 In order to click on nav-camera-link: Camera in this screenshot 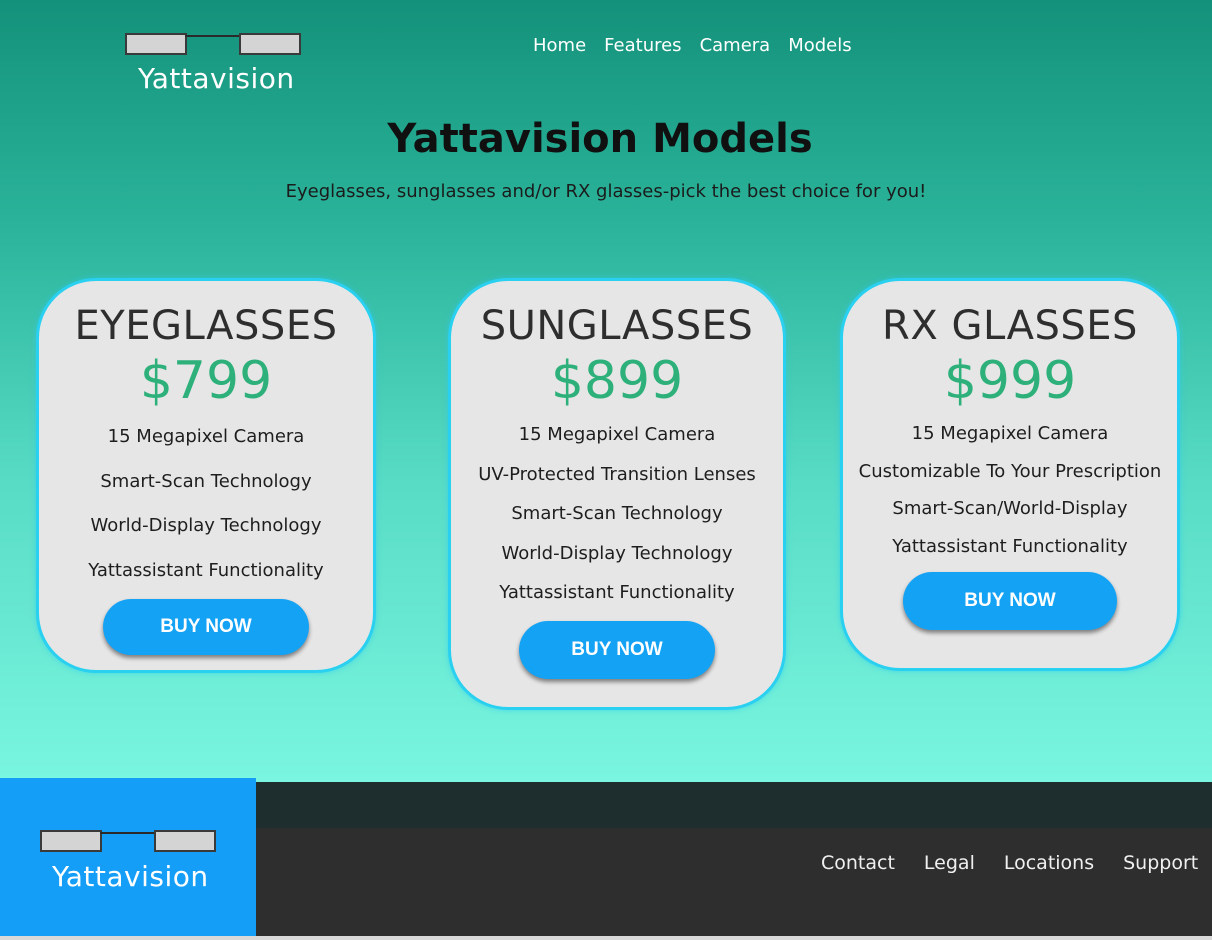, I will do `click(735, 45)`.